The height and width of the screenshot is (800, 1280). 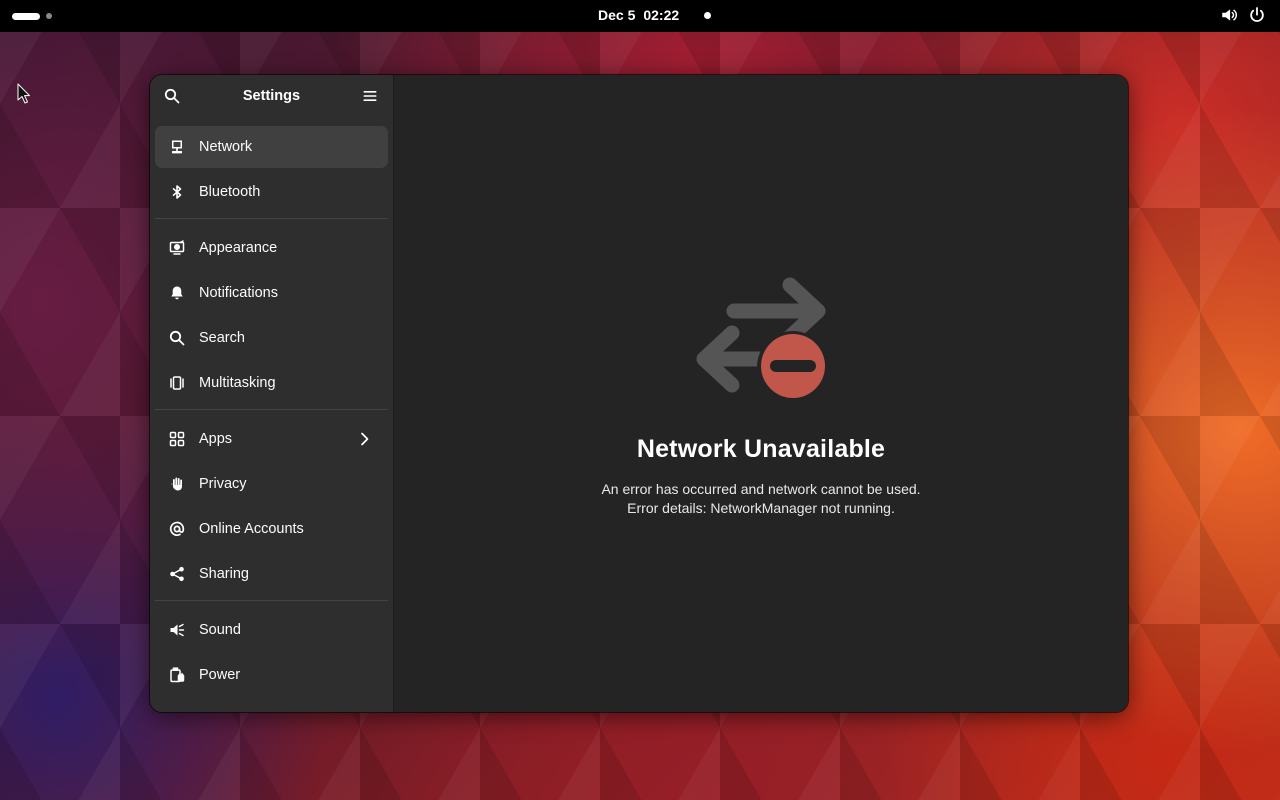 I want to click on sidebar-item-label: Network, so click(x=226, y=147).